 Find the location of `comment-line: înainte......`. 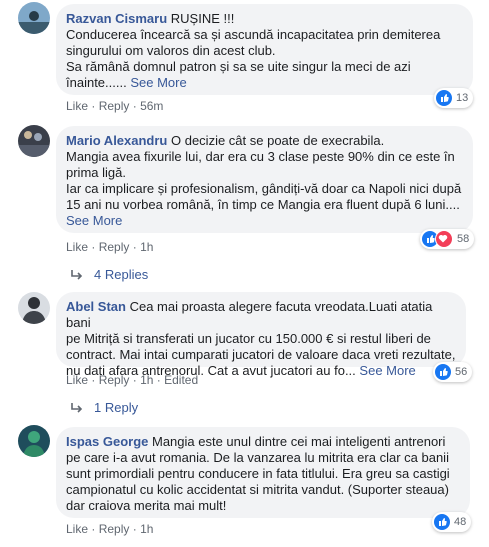

comment-line: înainte...... is located at coordinates (96, 82).